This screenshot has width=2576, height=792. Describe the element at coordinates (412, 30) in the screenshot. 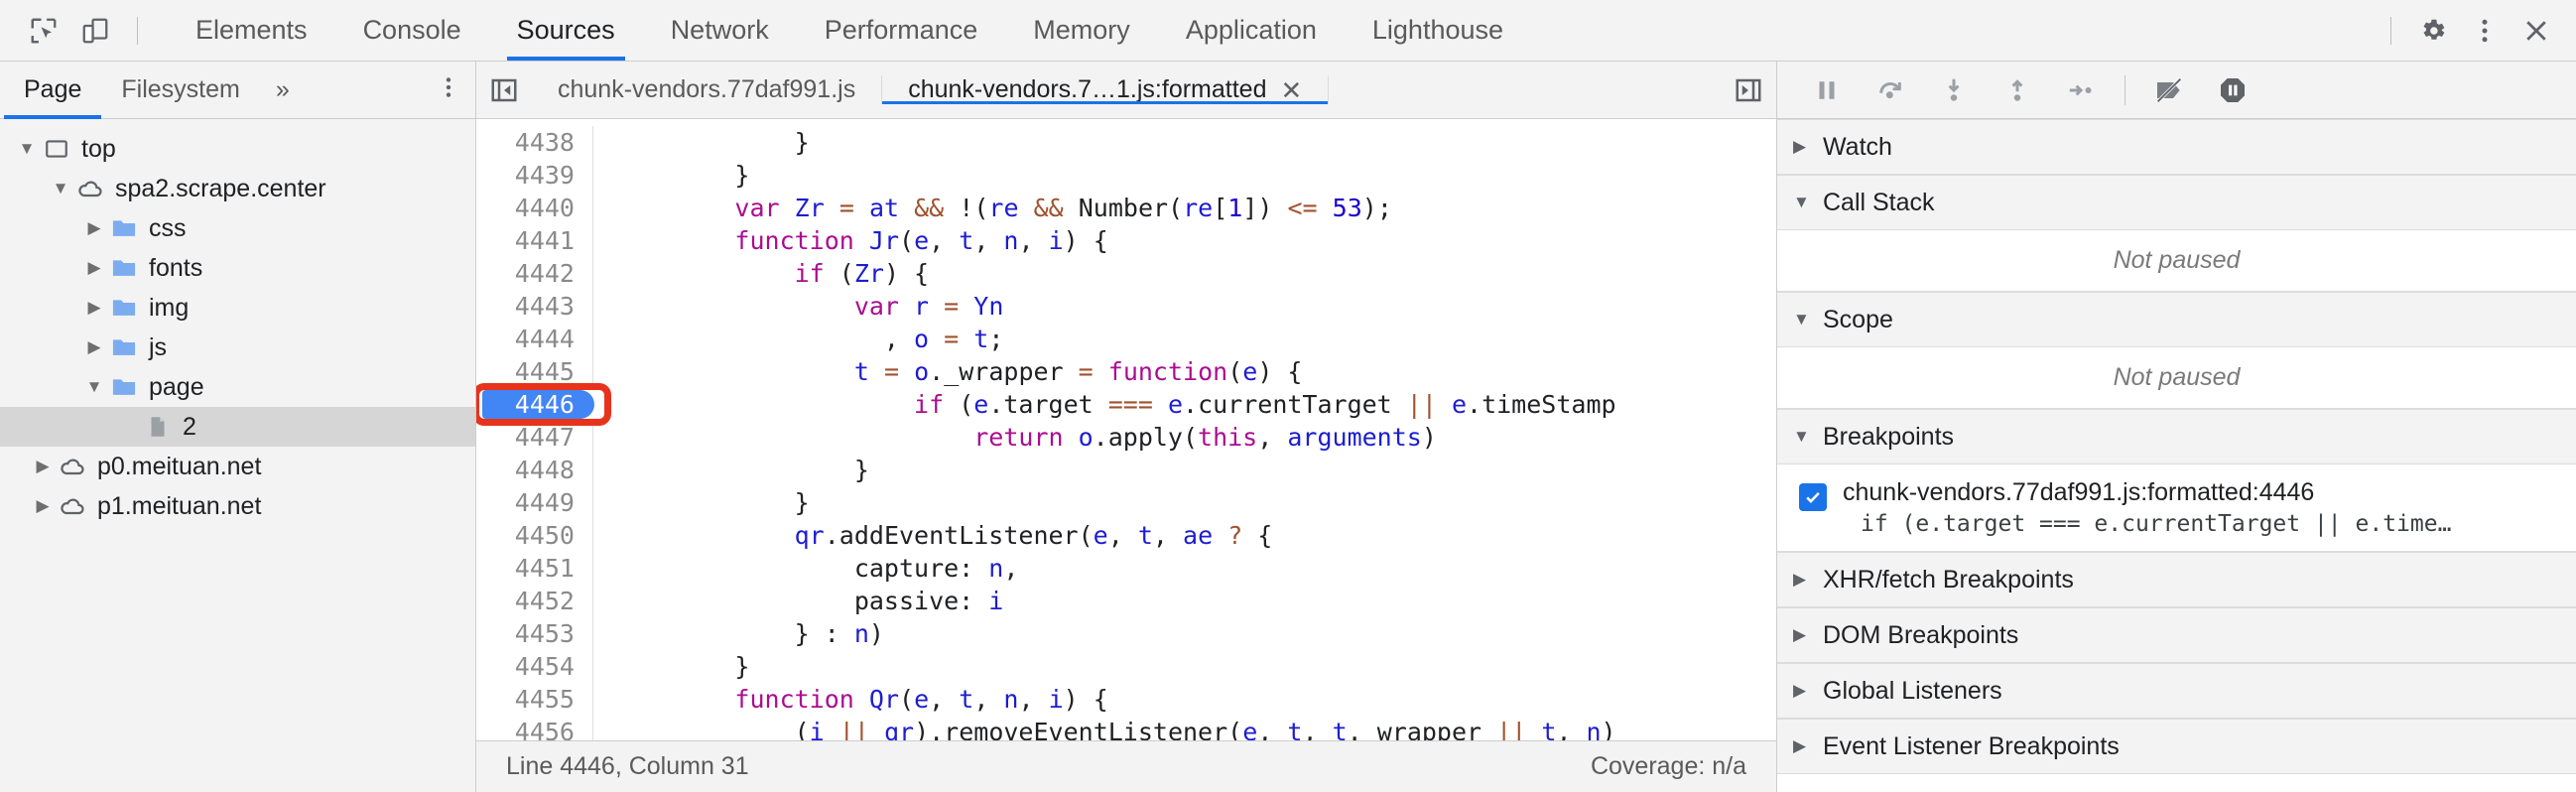

I see `tab-console: Console` at that location.